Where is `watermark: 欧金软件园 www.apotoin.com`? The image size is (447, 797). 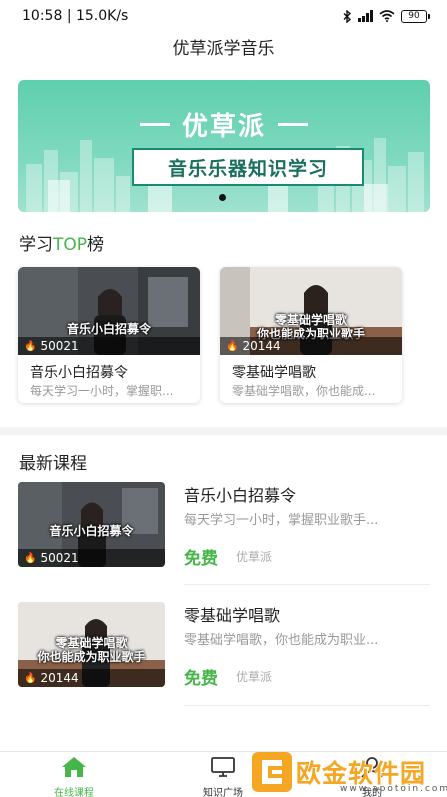
watermark: 欧金软件园 www.apotoin.com is located at coordinates (349, 774).